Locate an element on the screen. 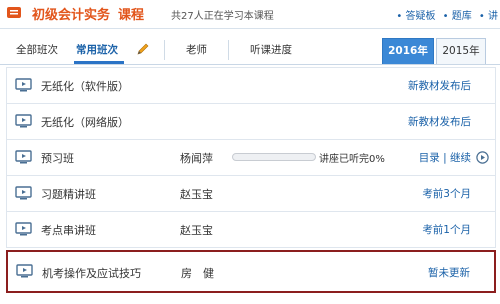 Image resolution: width=500 pixels, height=304 pixels. list-item: 预习班 杨闻萍 讲座已听完0% 目录 | 继续 is located at coordinates (251, 158).